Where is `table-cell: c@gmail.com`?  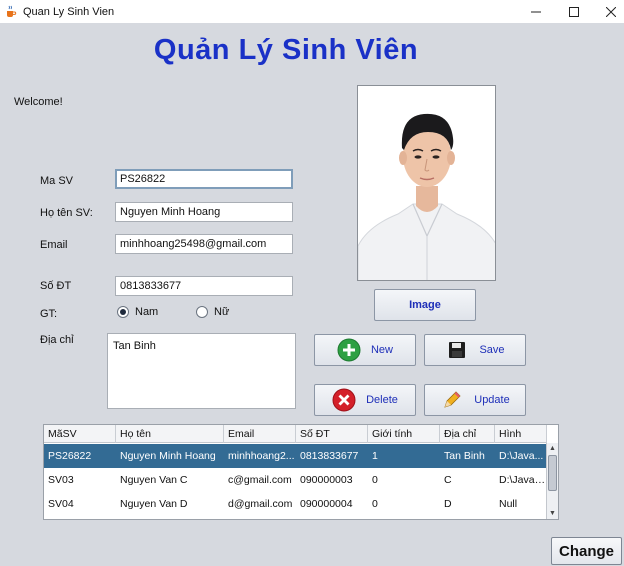
table-cell: c@gmail.com is located at coordinates (260, 480).